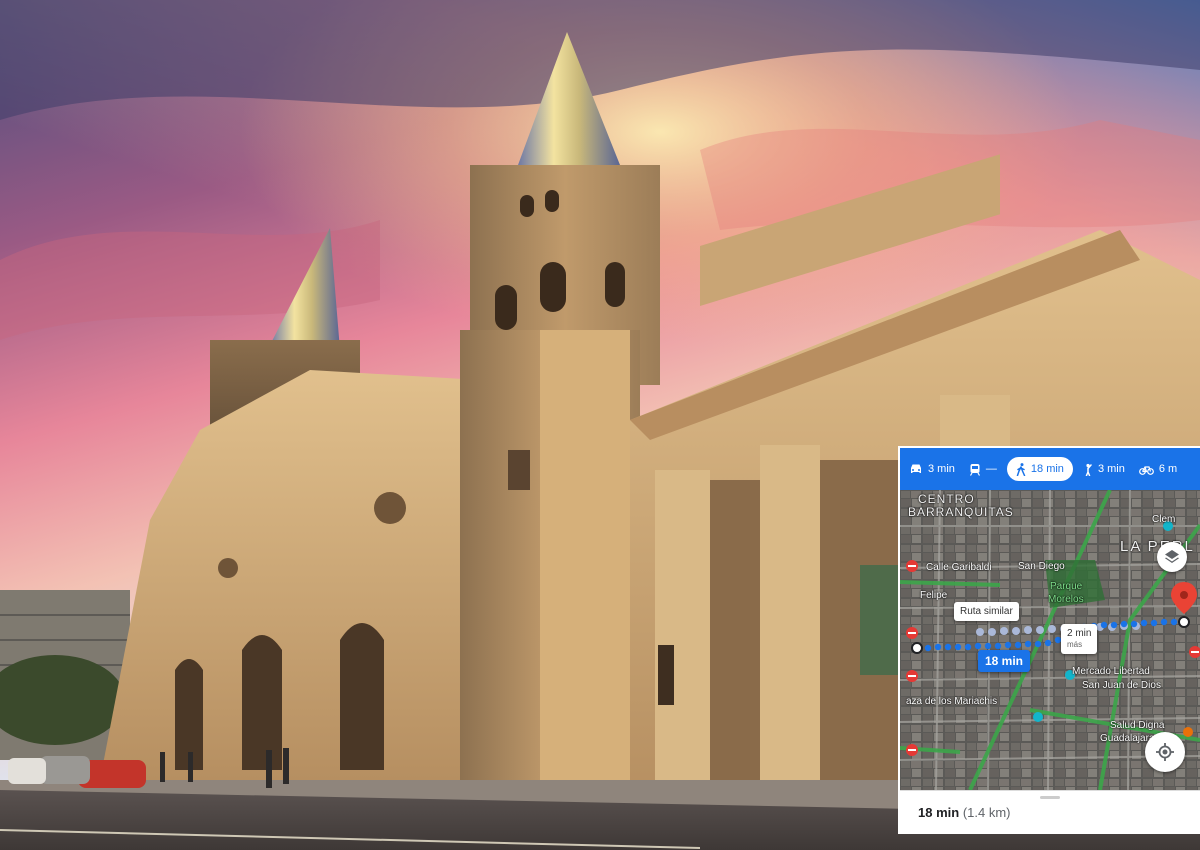 The height and width of the screenshot is (850, 1200). Describe the element at coordinates (1137, 725) in the screenshot. I see `label-salud-digna: Salud Digna` at that location.